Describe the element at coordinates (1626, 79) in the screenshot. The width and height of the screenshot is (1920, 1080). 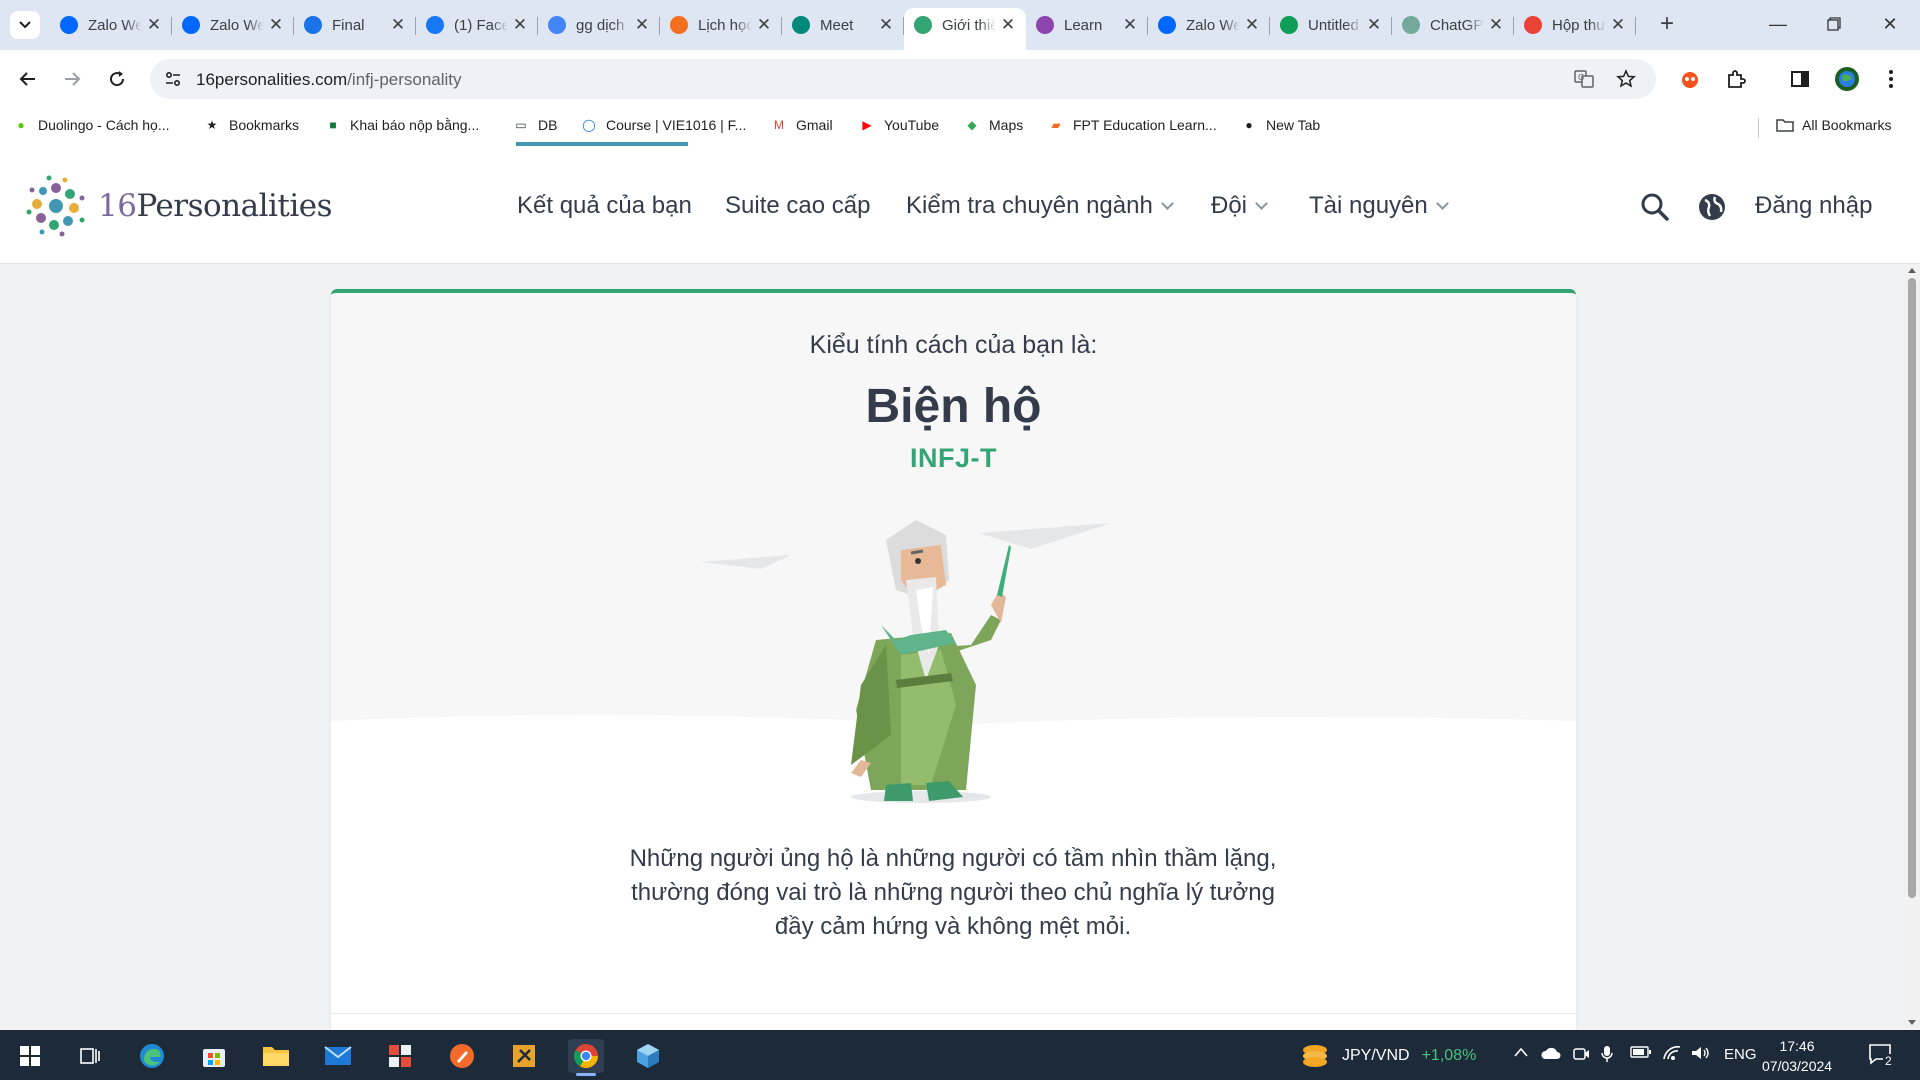
I see `star-bookmark-icon` at that location.